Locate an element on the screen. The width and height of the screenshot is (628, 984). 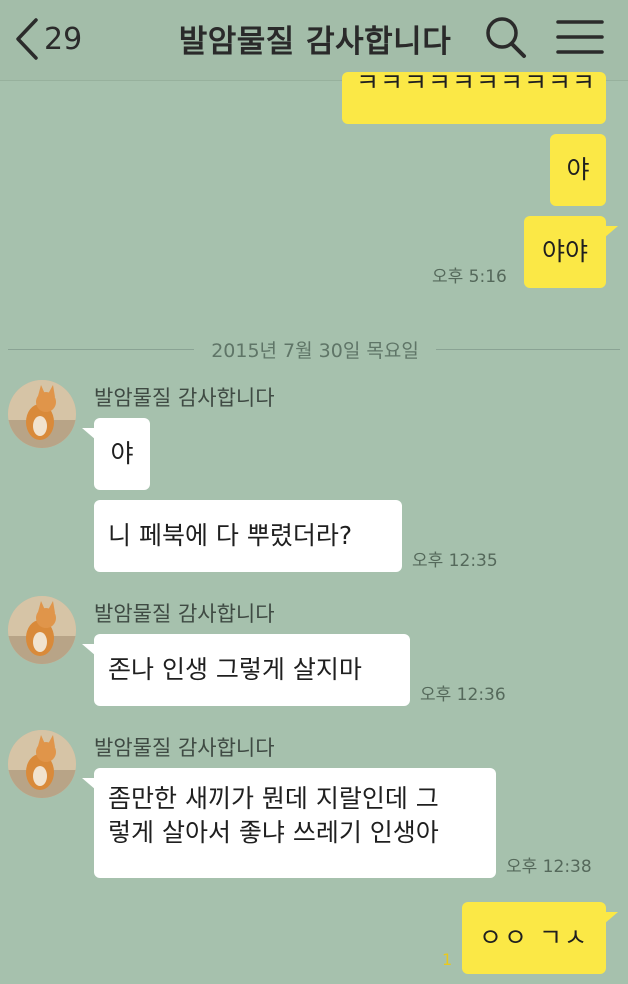
menu-button is located at coordinates (580, 39).